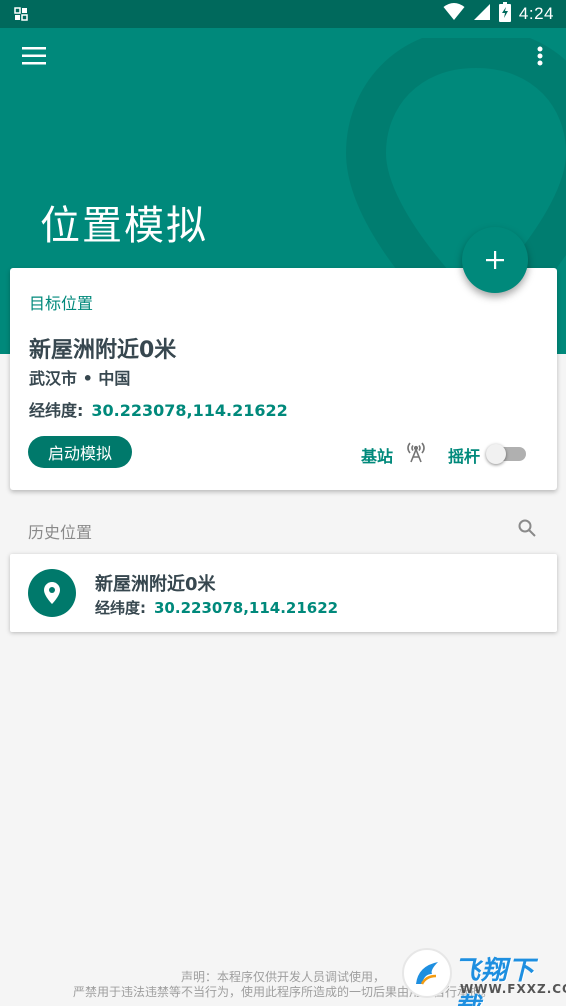 Image resolution: width=566 pixels, height=1006 pixels. I want to click on history-list-item: 新屋洲附近0米 经纬度: 30.223078,114.21622, so click(283, 593).